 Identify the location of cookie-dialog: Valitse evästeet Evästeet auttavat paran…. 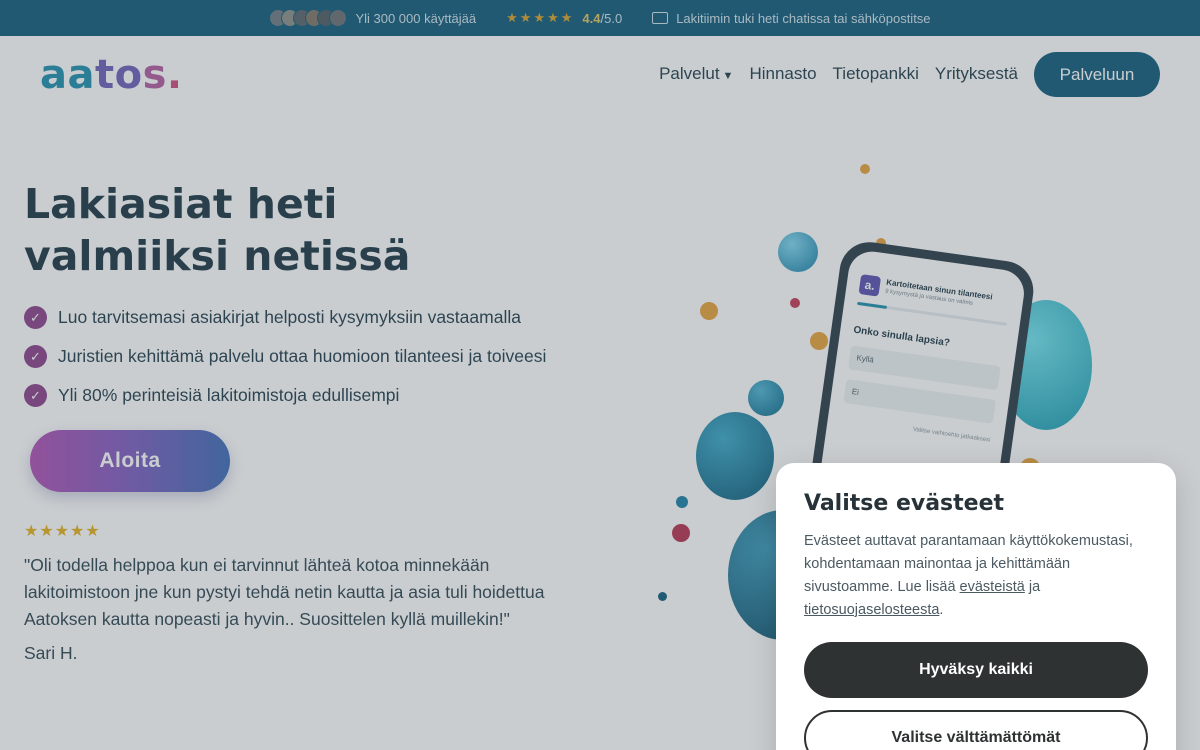
(976, 606).